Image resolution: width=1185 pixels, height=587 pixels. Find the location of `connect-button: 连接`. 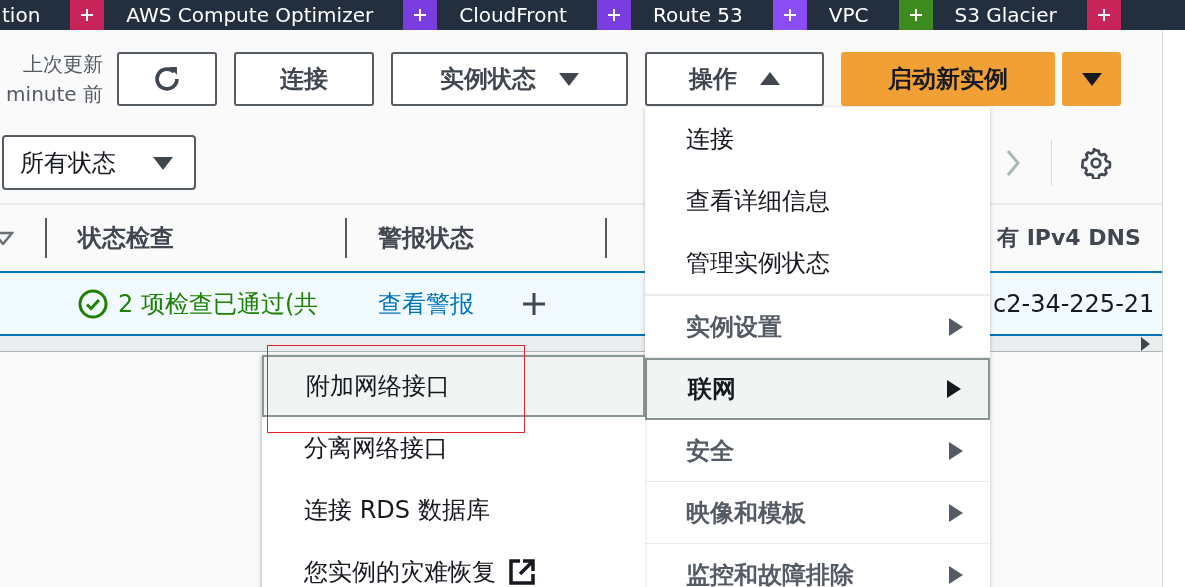

connect-button: 连接 is located at coordinates (304, 79).